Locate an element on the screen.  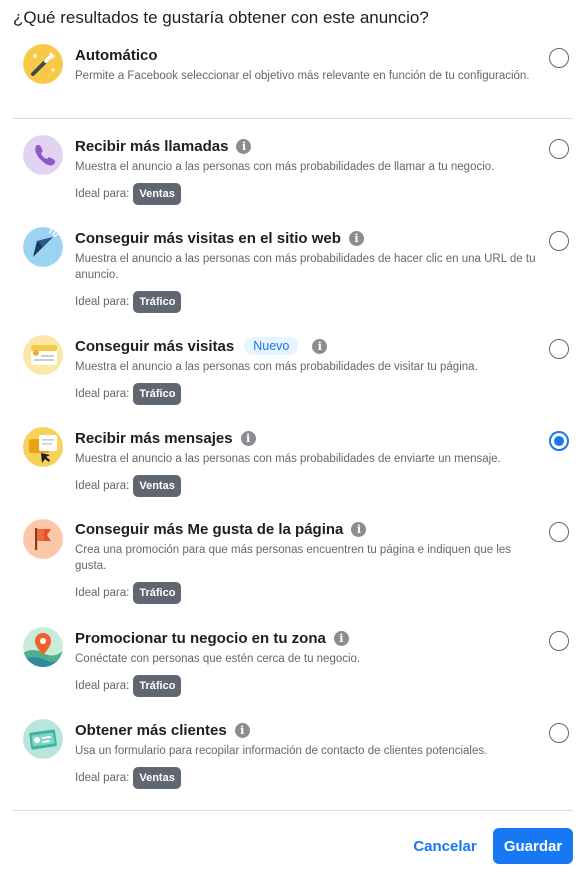
option-calls-radio is located at coordinates (559, 149).